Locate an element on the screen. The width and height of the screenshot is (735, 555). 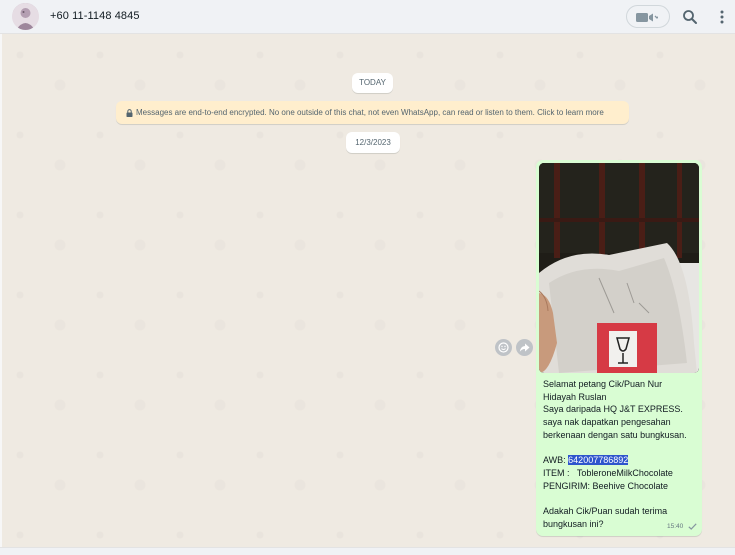
message-line: Selamat petang Cik/Puan Nur is located at coordinates (603, 384).